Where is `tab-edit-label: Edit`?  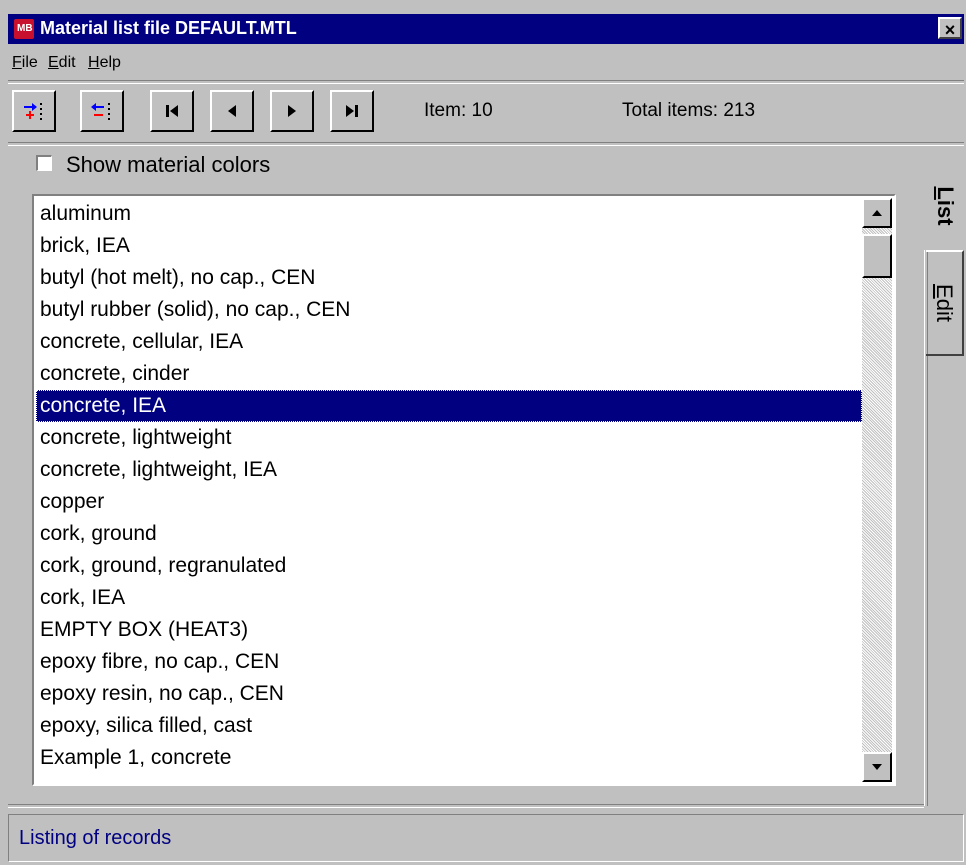 tab-edit-label: Edit is located at coordinates (944, 303).